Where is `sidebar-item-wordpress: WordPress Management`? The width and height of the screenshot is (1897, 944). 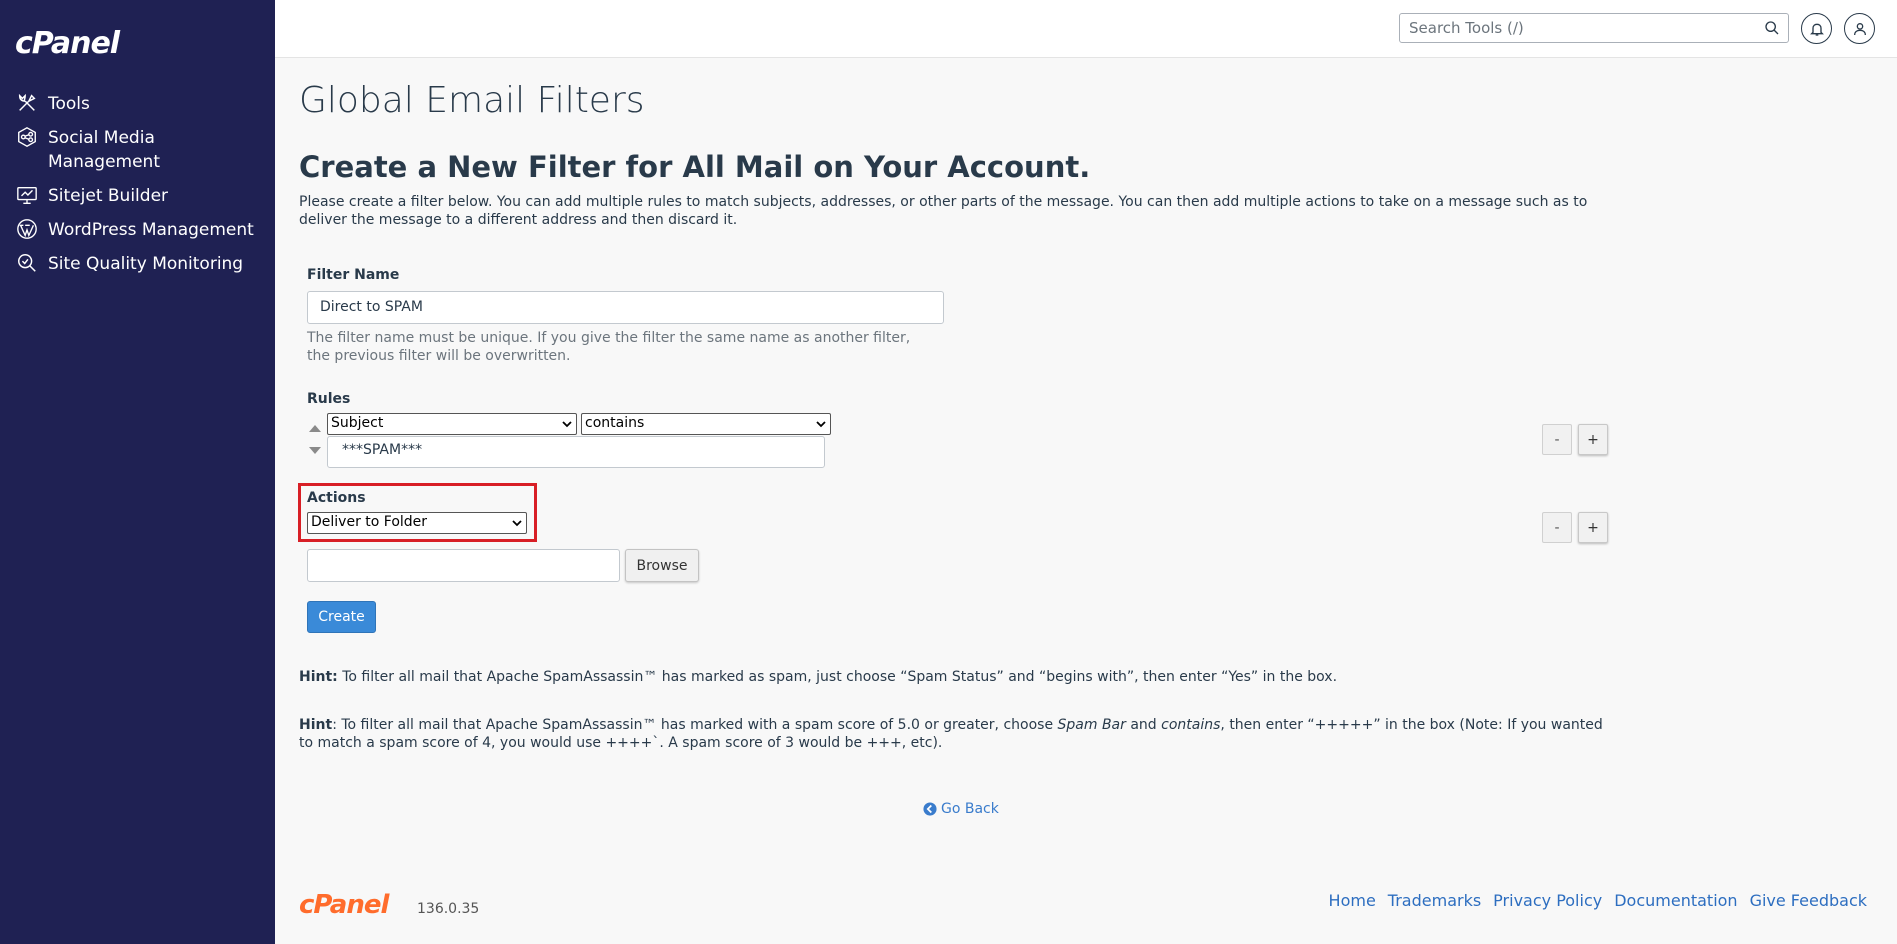 sidebar-item-wordpress: WordPress Management is located at coordinates (137, 230).